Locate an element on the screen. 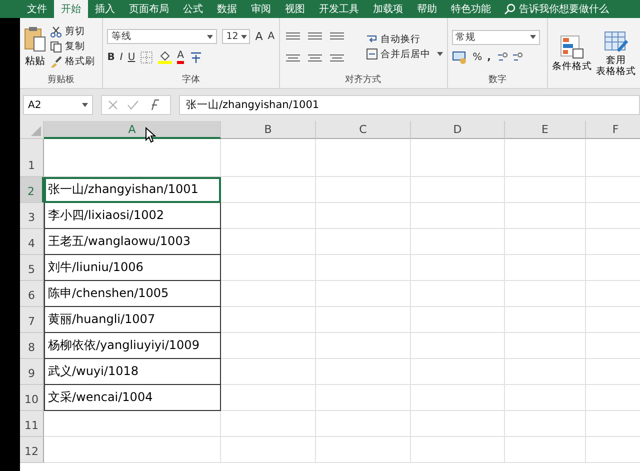  paste-button: 粘贴 is located at coordinates (35, 47).